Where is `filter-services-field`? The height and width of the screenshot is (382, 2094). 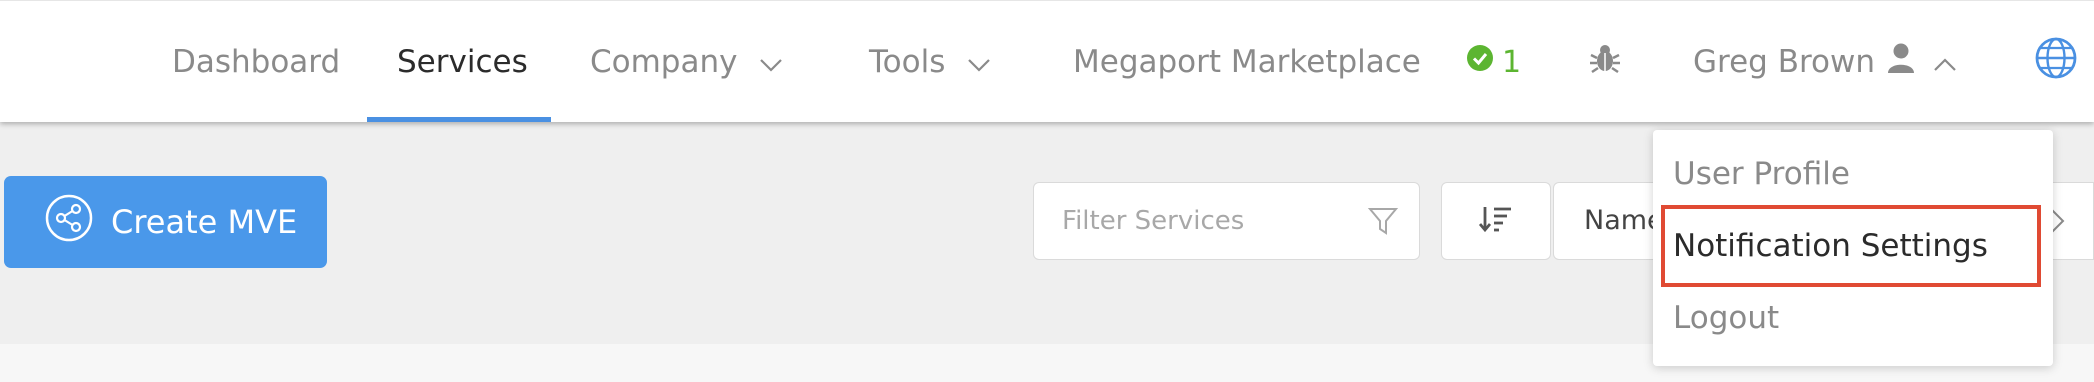 filter-services-field is located at coordinates (1226, 221).